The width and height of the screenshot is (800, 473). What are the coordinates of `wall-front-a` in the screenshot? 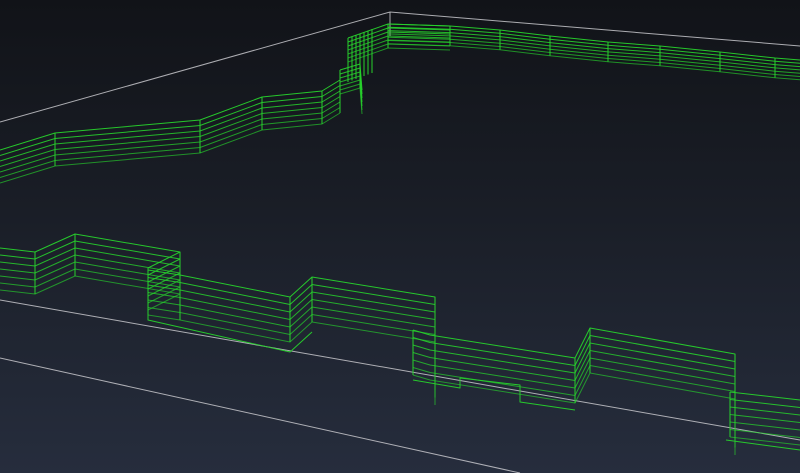 It's located at (230, 310).